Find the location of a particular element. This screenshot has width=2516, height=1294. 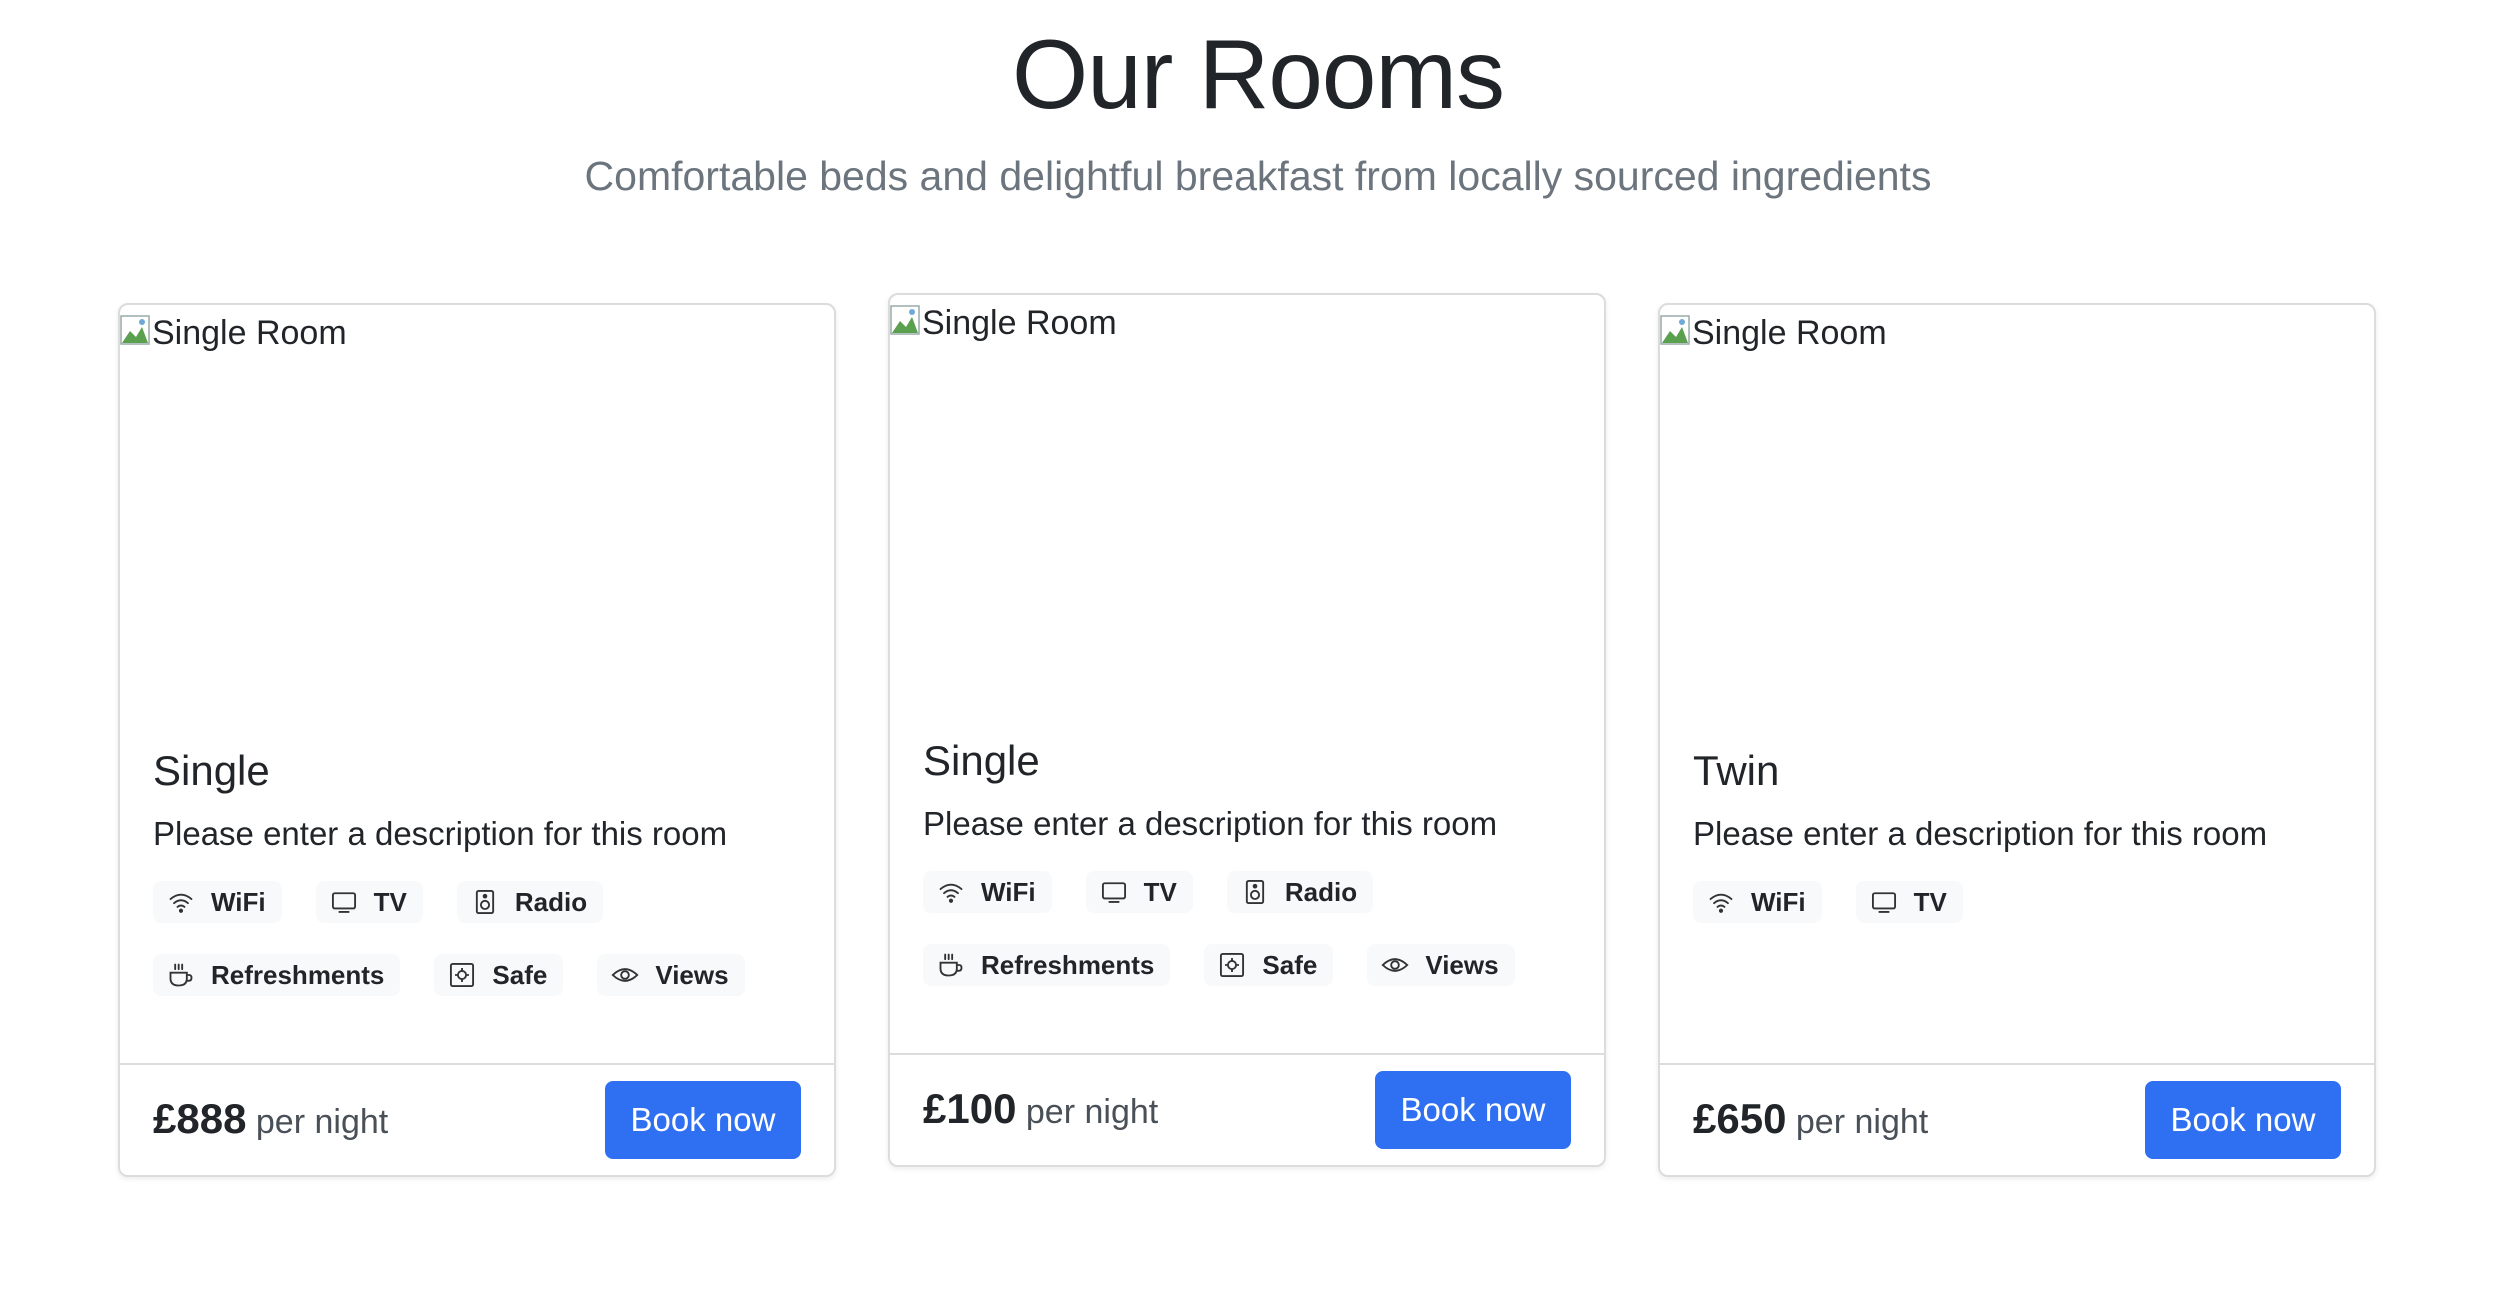

room-price: £650 per night is located at coordinates (1810, 1120).